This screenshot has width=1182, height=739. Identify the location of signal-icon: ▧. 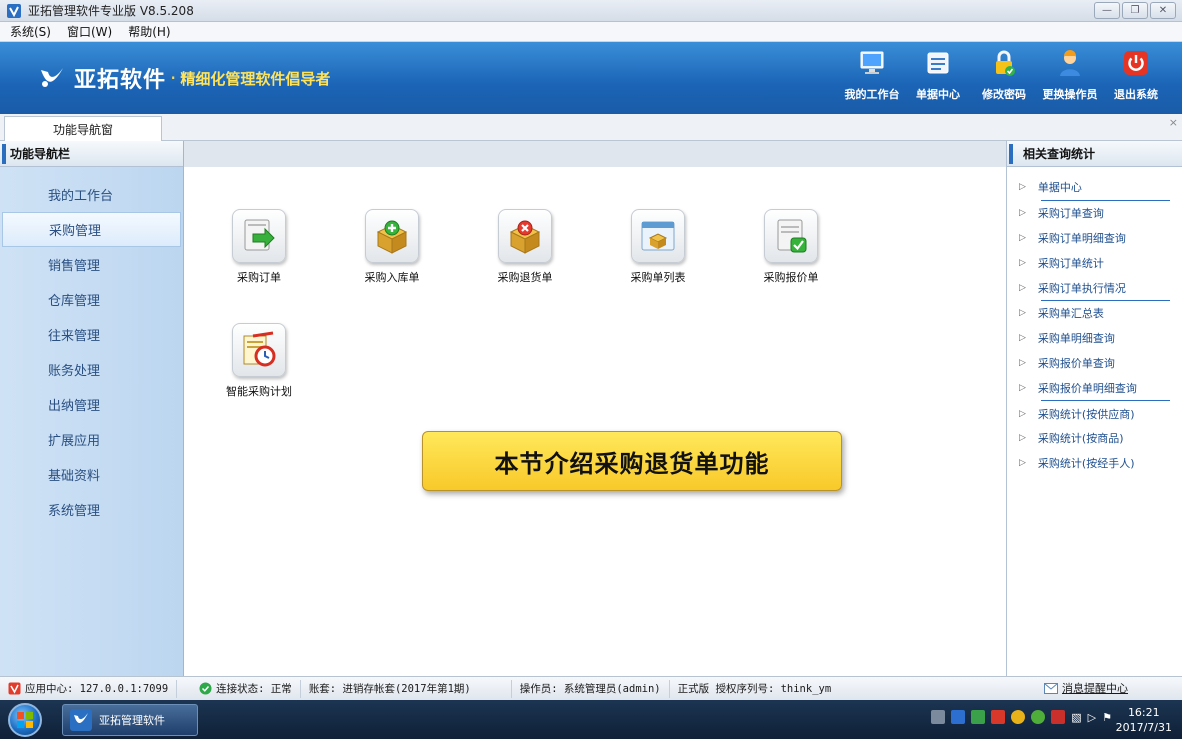
(1076, 717).